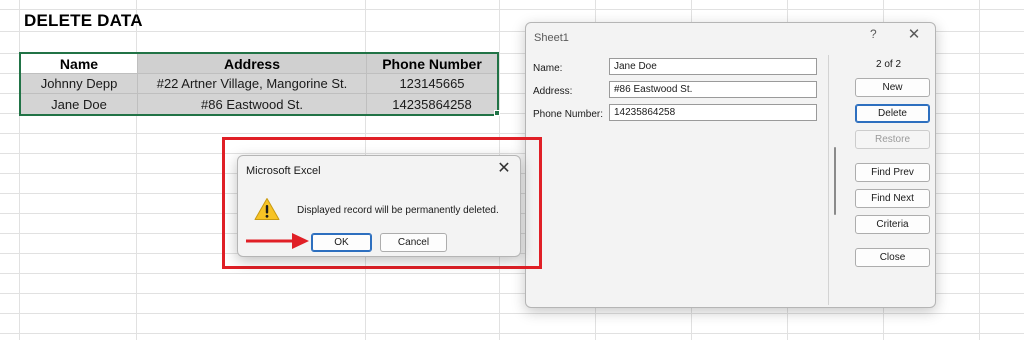  Describe the element at coordinates (432, 64) in the screenshot. I see `header-cell-phone: Phone Number` at that location.